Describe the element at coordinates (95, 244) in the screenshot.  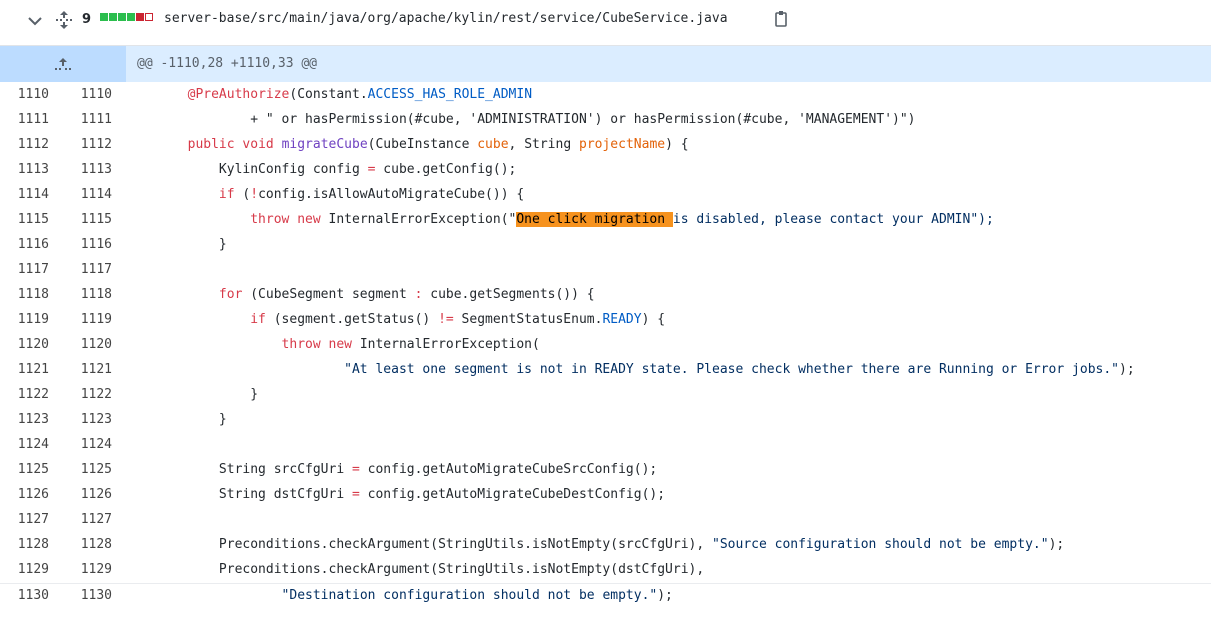
I see `new-line-number: 1116` at that location.